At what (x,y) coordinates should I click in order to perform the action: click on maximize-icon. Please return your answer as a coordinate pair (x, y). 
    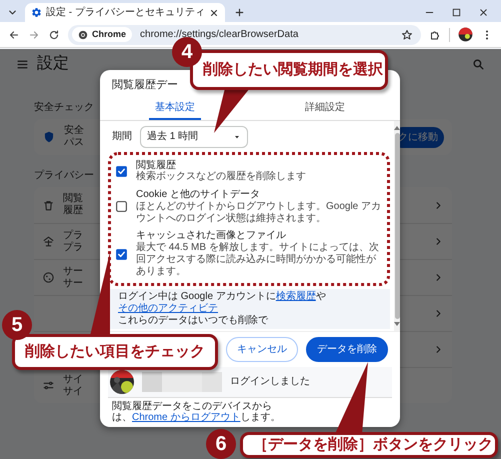
    Looking at the image, I should click on (456, 12).